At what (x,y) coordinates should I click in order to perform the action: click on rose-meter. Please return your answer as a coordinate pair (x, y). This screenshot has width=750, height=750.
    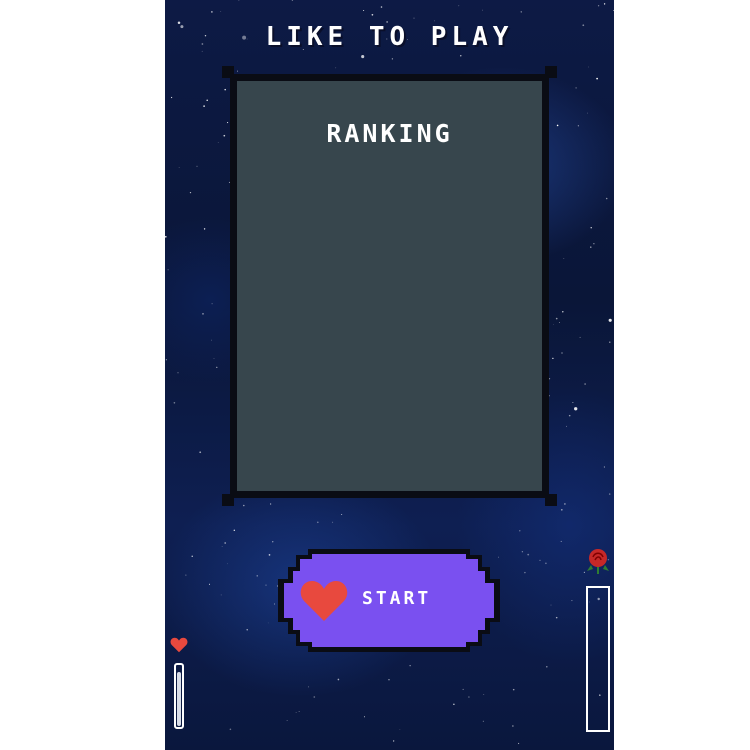
    Looking at the image, I should click on (598, 659).